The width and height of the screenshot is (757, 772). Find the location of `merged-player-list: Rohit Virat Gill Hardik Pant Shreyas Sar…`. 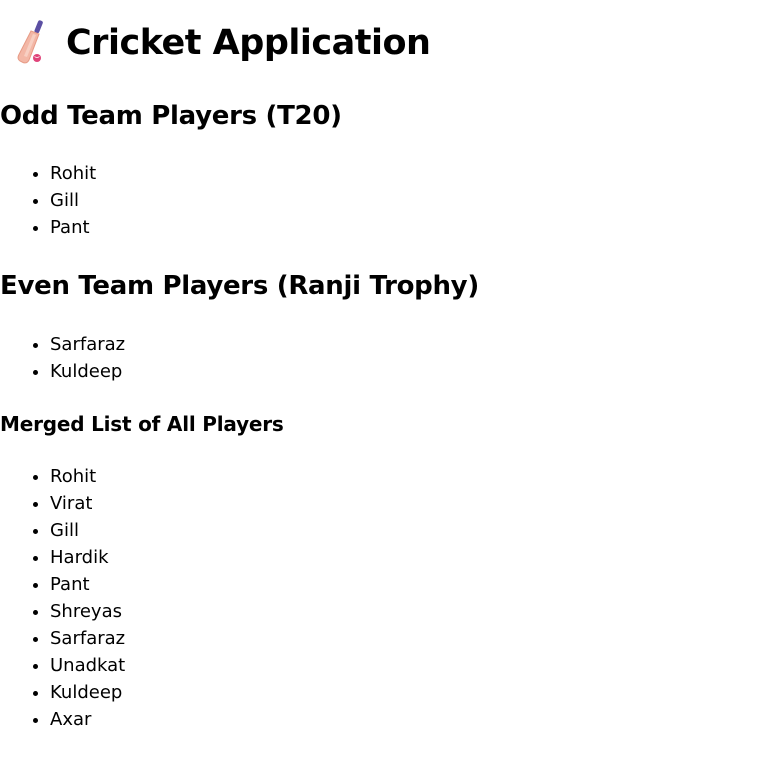

merged-player-list: Rohit Virat Gill Hardik Pant Shreyas Sar… is located at coordinates (62, 598).